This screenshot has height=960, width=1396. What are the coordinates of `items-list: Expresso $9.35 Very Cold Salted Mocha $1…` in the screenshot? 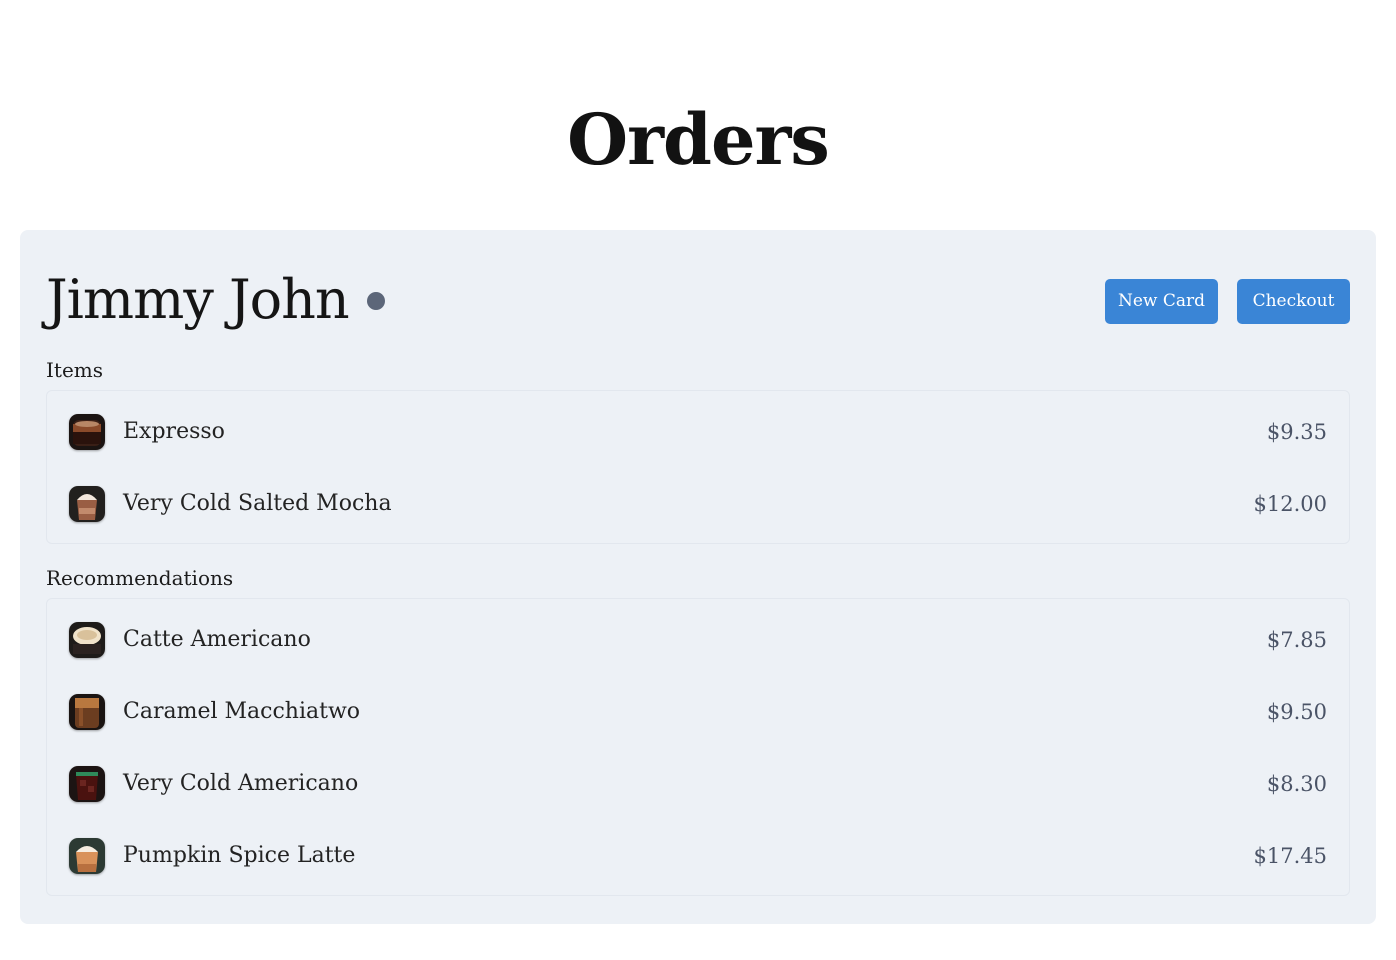 It's located at (698, 467).